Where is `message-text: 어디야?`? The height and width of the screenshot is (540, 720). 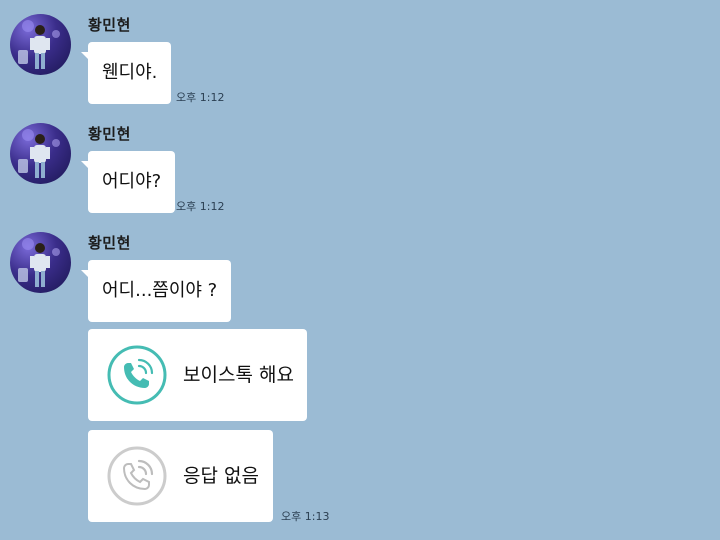
message-text: 어디야? is located at coordinates (132, 181).